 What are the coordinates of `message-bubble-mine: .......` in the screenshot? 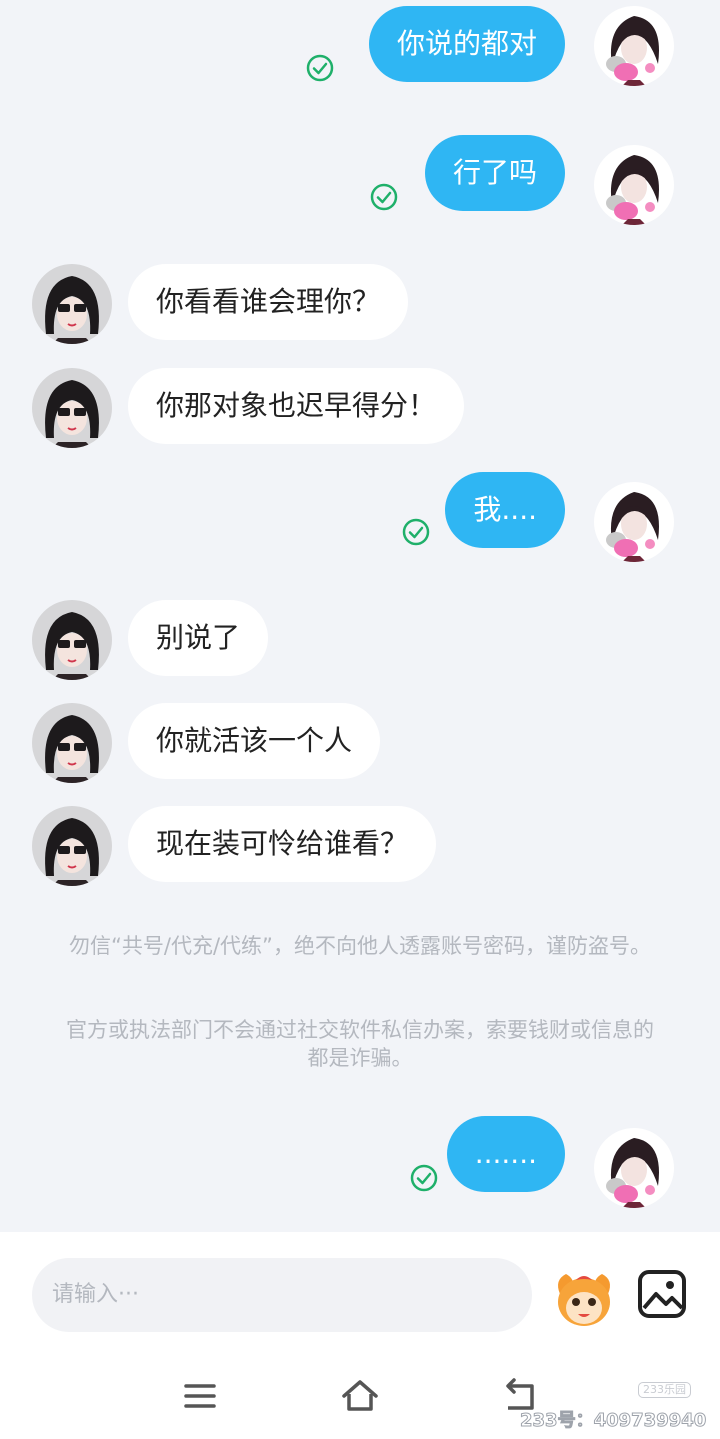 It's located at (505, 1154).